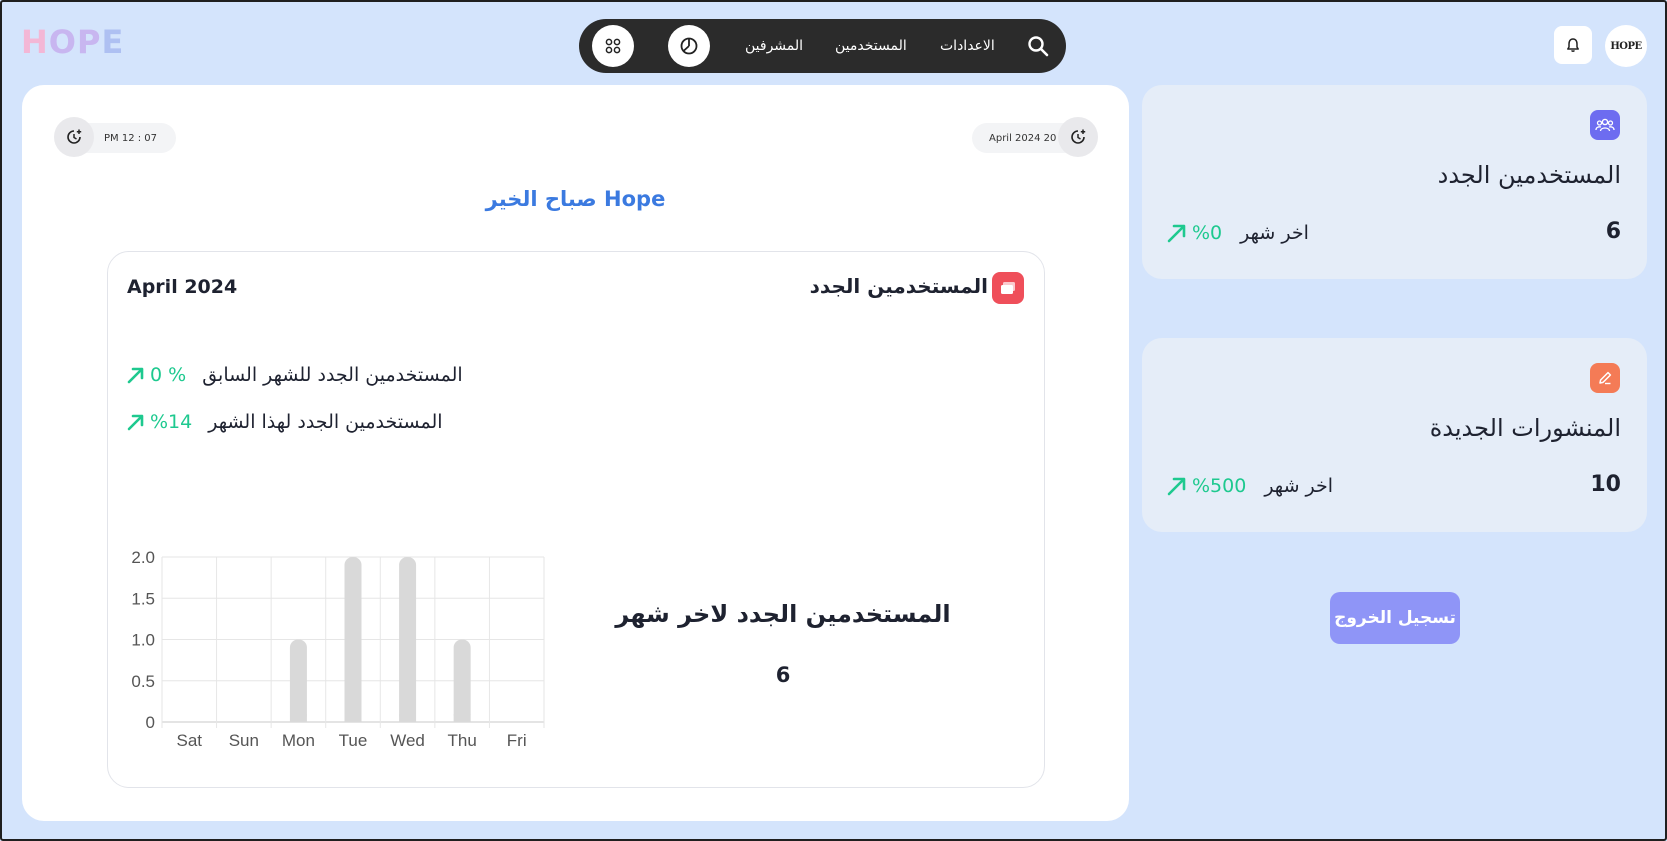  Describe the element at coordinates (783, 614) in the screenshot. I see `last-month-heading: المستخدمين الجدد لاخر شهر` at that location.